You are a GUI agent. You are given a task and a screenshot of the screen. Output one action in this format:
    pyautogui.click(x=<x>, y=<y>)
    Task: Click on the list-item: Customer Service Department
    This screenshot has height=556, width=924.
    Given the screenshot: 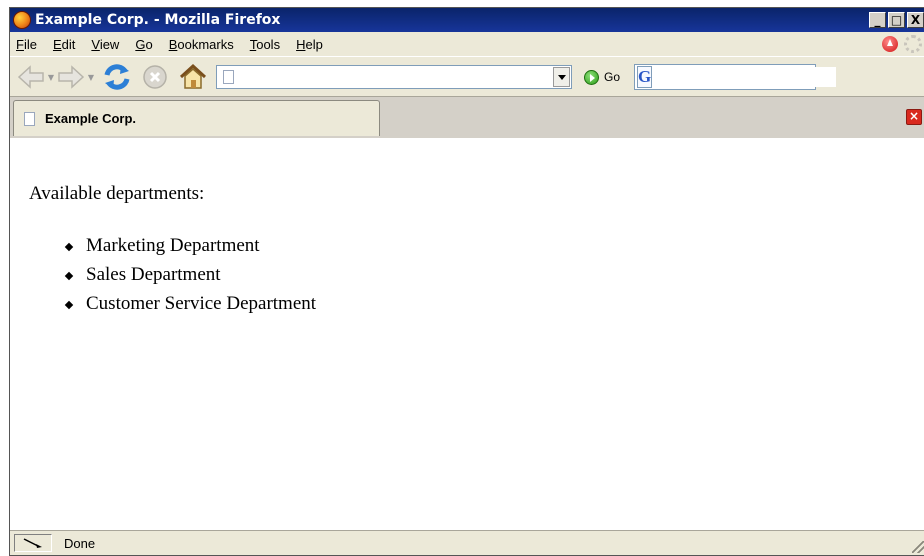 What is the action you would take?
    pyautogui.click(x=191, y=303)
    